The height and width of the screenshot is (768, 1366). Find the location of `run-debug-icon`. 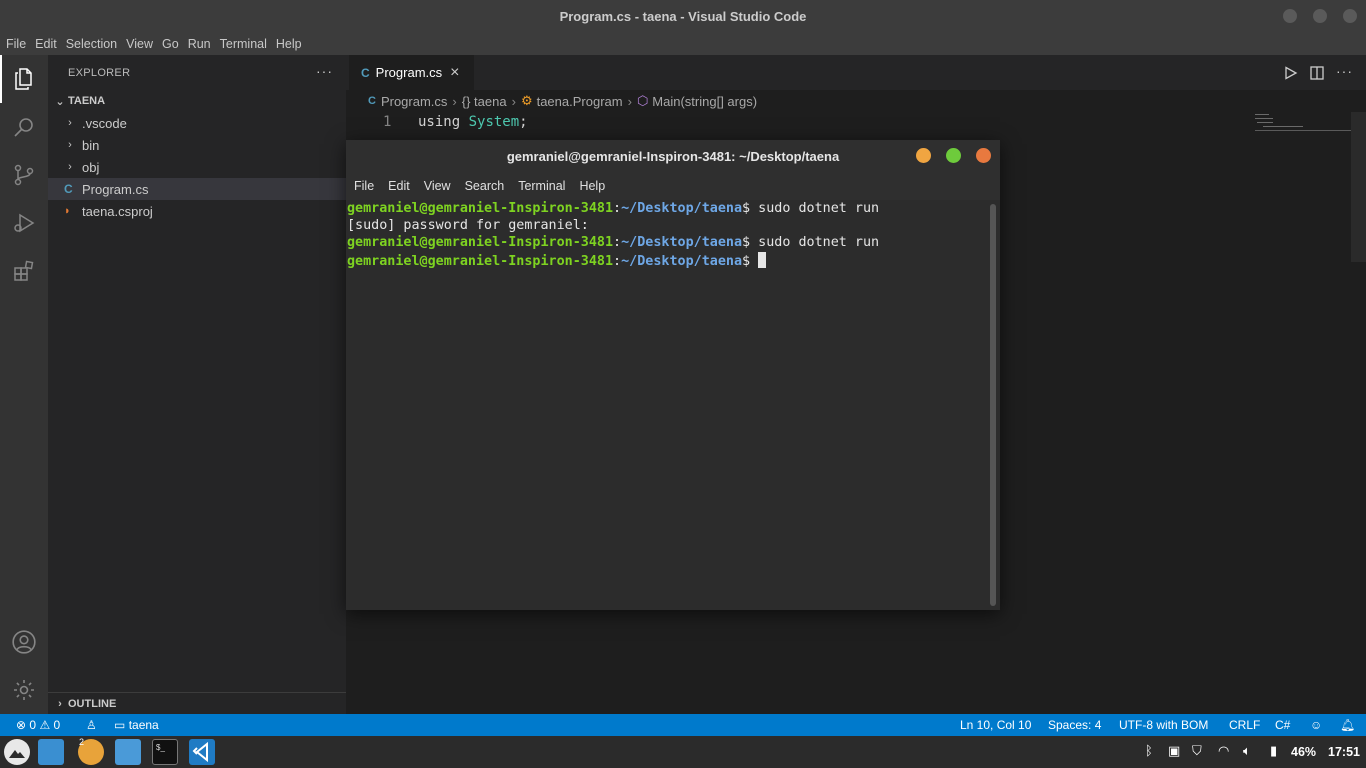

run-debug-icon is located at coordinates (24, 223).